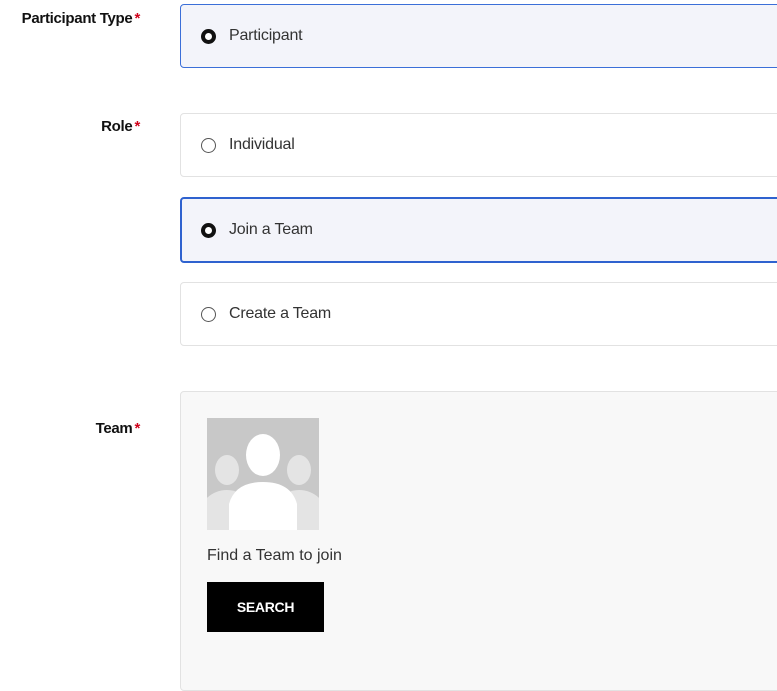 This screenshot has height=691, width=777. Describe the element at coordinates (266, 35) in the screenshot. I see `option-label: Participant` at that location.